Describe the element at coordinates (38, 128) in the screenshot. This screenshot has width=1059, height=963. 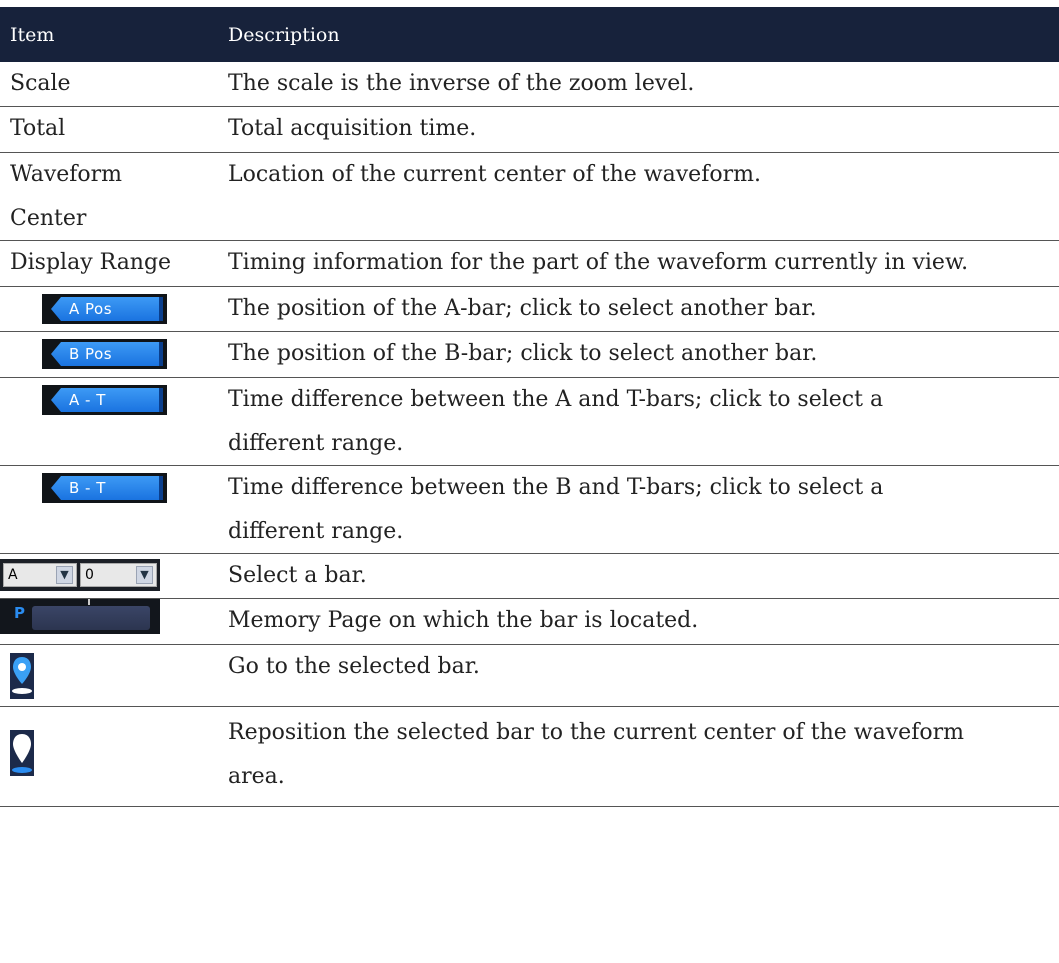
I see `row-item: Total` at that location.